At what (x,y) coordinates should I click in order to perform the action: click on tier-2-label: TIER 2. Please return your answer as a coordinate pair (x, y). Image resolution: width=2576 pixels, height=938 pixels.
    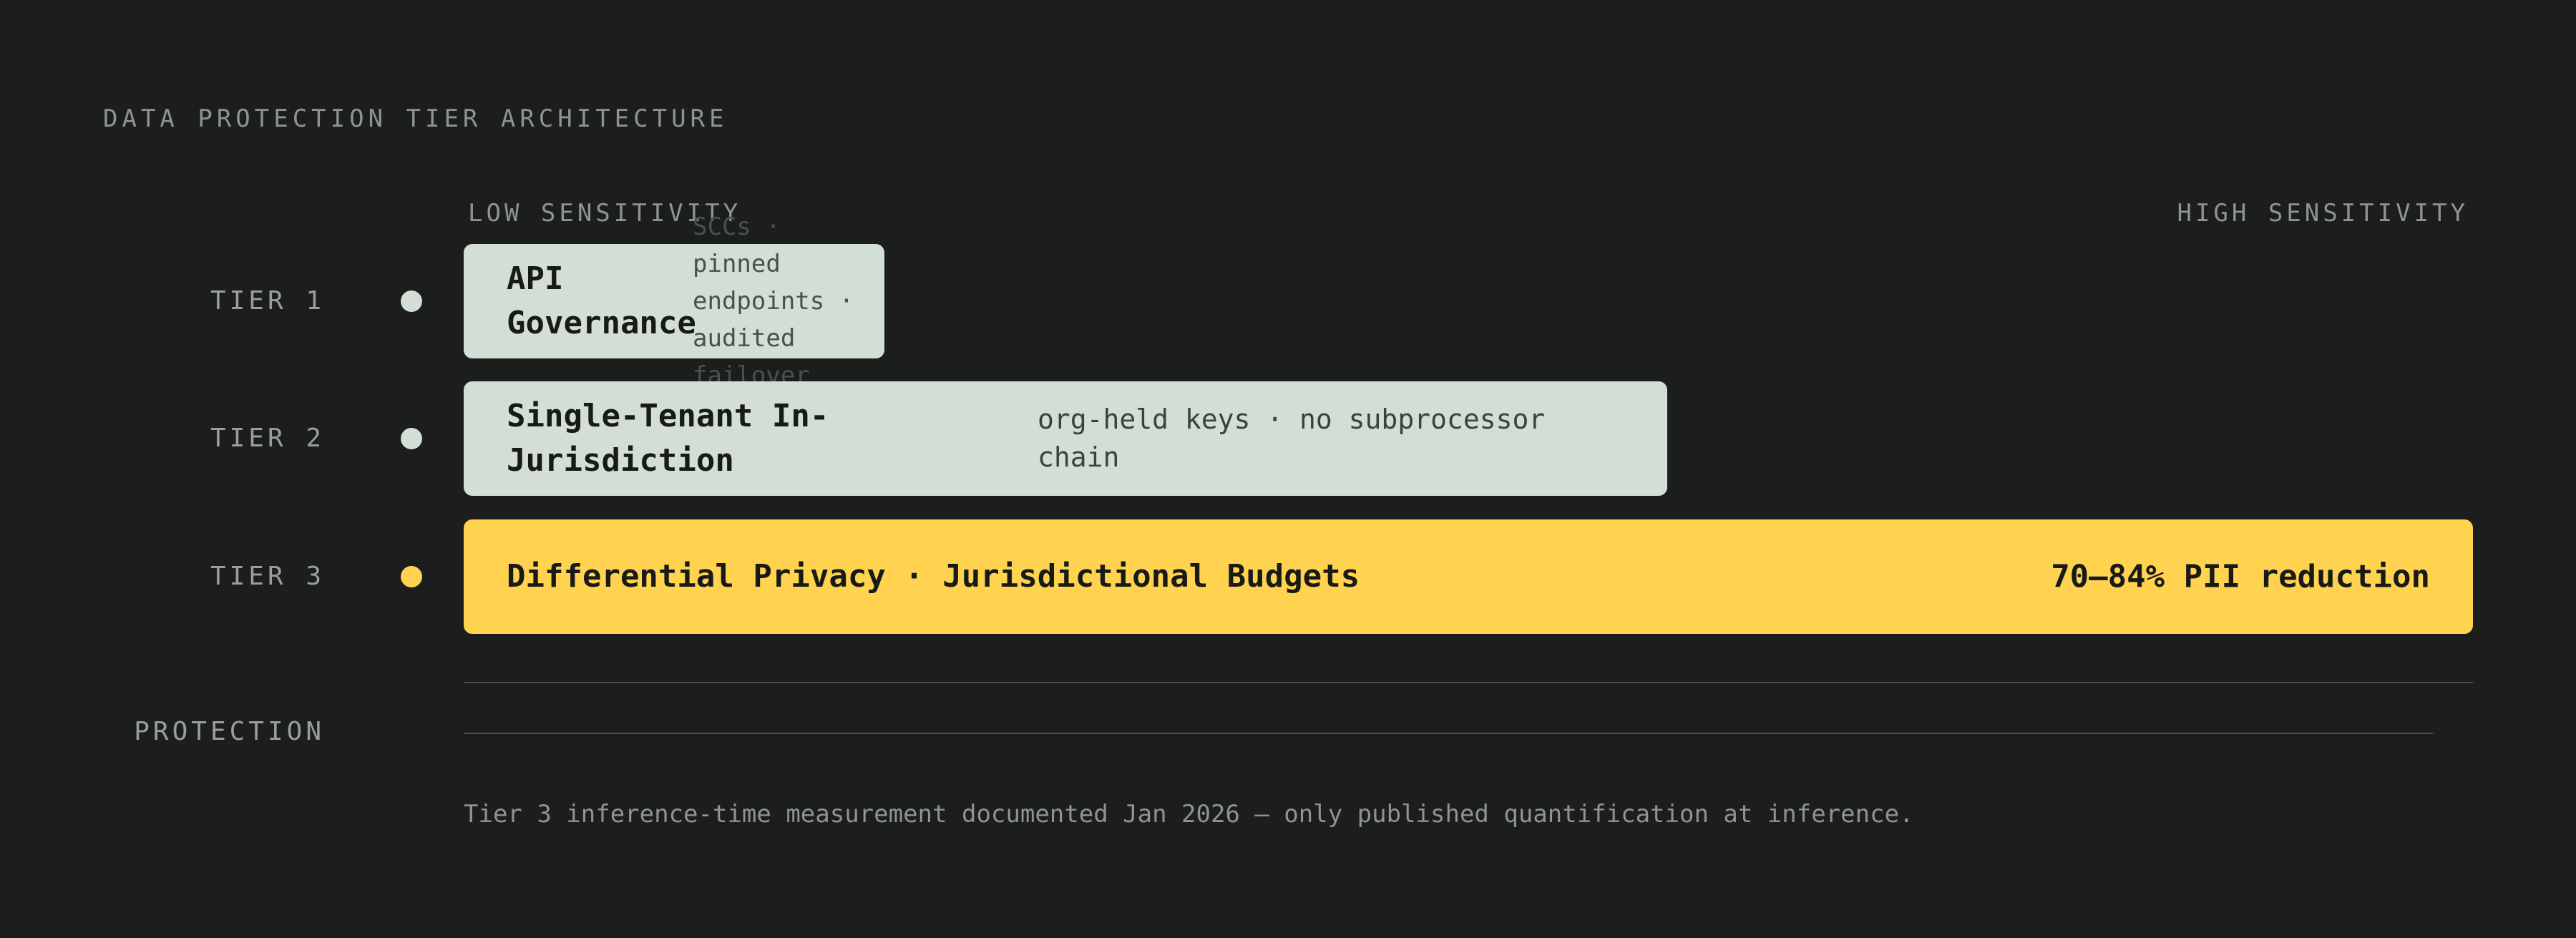
    Looking at the image, I should click on (267, 439).